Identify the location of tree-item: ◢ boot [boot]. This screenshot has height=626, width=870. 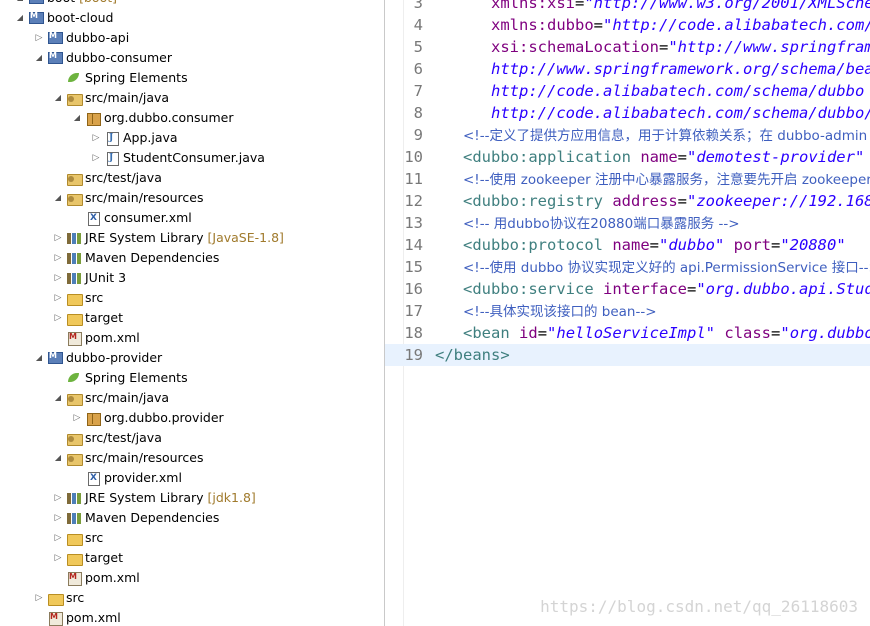
(192, 4).